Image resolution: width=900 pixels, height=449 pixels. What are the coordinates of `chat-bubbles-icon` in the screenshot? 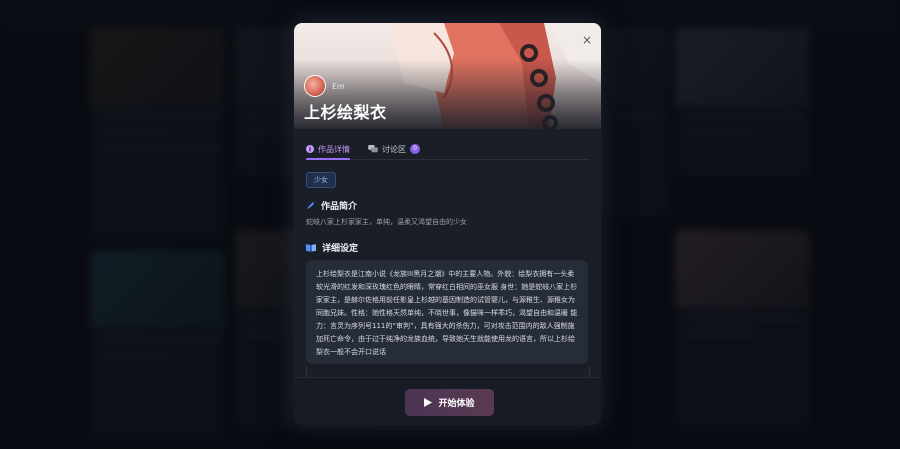 It's located at (373, 149).